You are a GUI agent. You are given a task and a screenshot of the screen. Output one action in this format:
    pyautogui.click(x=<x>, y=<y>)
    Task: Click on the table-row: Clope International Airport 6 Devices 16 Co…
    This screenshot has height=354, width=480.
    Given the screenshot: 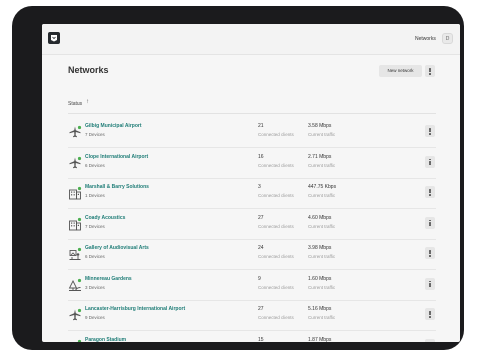 What is the action you would take?
    pyautogui.click(x=252, y=163)
    